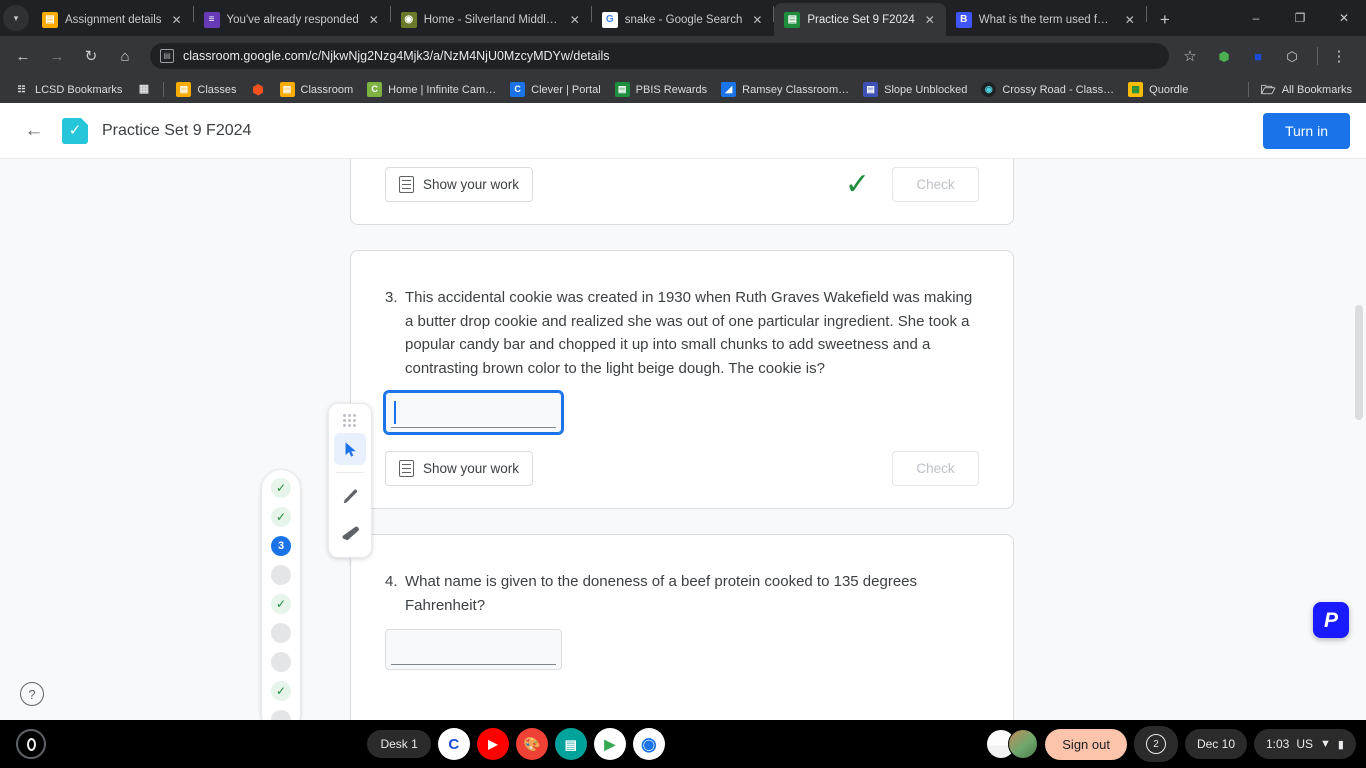  I want to click on folder-icon: 🗁, so click(1268, 89).